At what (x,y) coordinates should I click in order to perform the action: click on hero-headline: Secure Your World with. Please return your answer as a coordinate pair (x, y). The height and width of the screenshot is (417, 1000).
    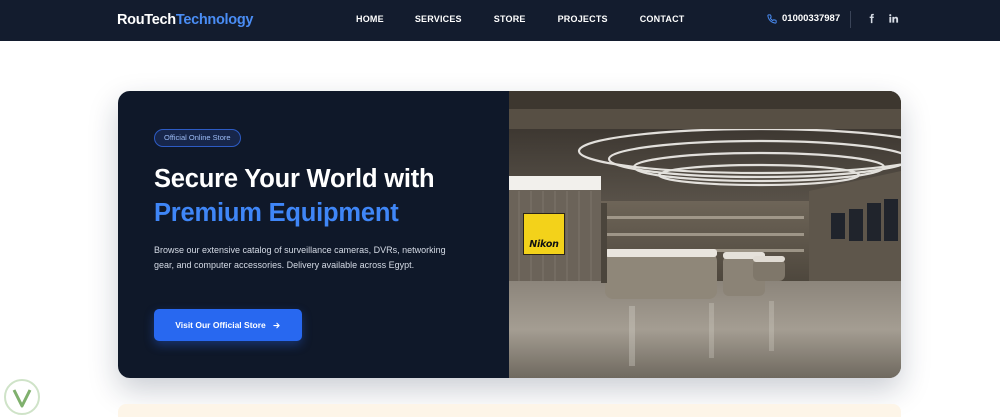
    Looking at the image, I should click on (294, 179).